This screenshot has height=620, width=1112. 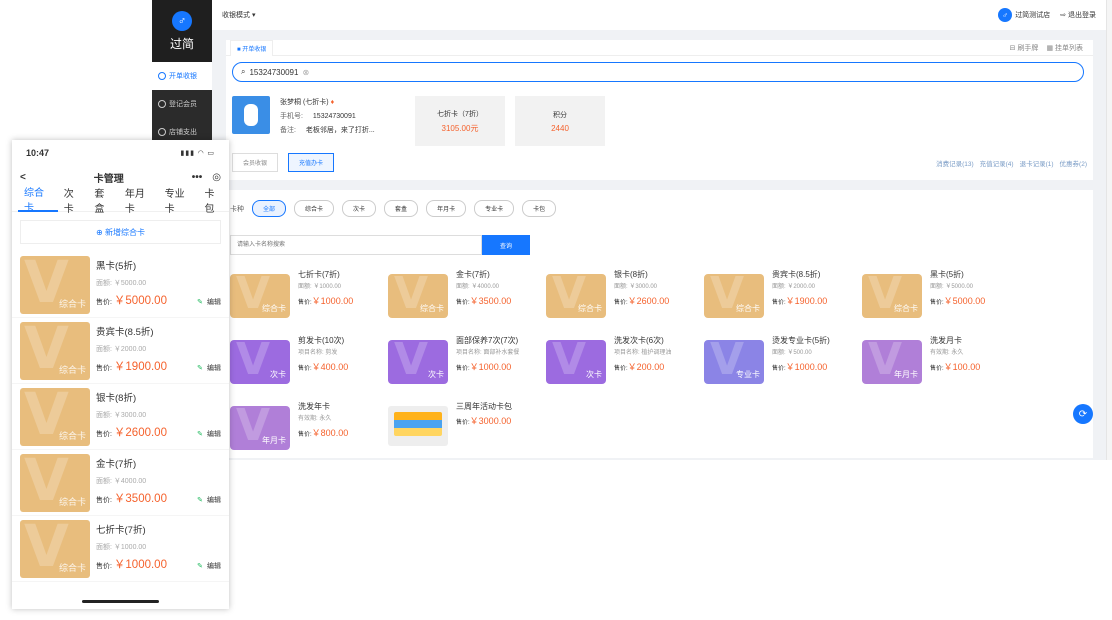 What do you see at coordinates (1073, 163) in the screenshot?
I see `coupon-link: 优惠券(2)` at bounding box center [1073, 163].